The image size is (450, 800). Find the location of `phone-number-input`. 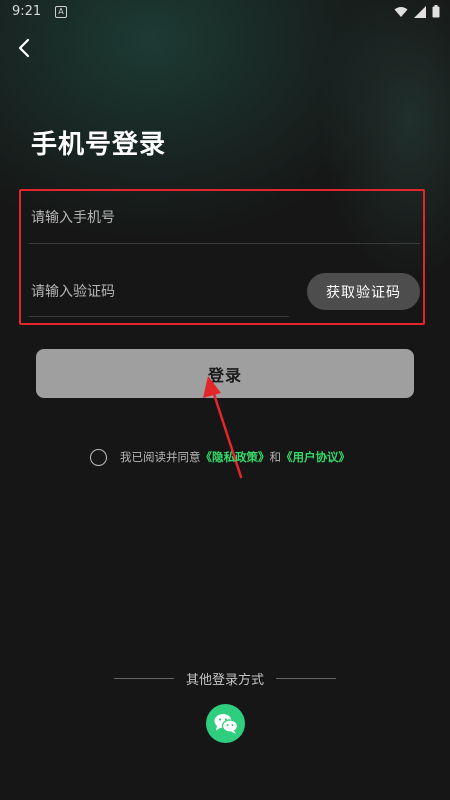

phone-number-input is located at coordinates (225, 218).